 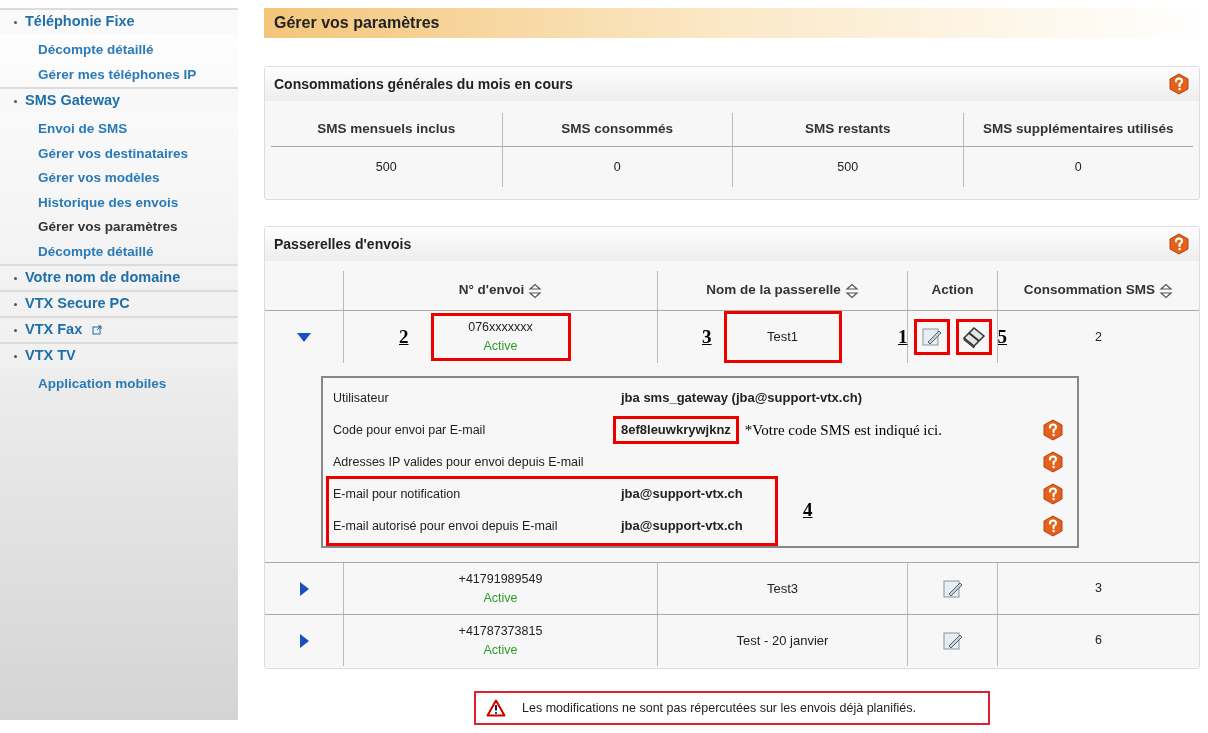 What do you see at coordinates (83, 129) in the screenshot?
I see `sidebar-link: Envoi de SMS` at bounding box center [83, 129].